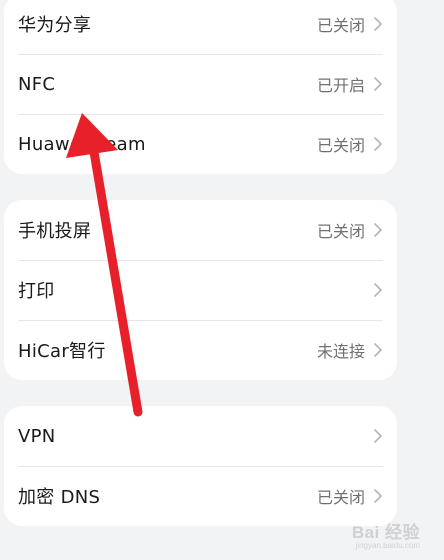 Image resolution: width=444 pixels, height=560 pixels. What do you see at coordinates (200, 84) in the screenshot?
I see `setting-row-nfc: NFC 已开启` at bounding box center [200, 84].